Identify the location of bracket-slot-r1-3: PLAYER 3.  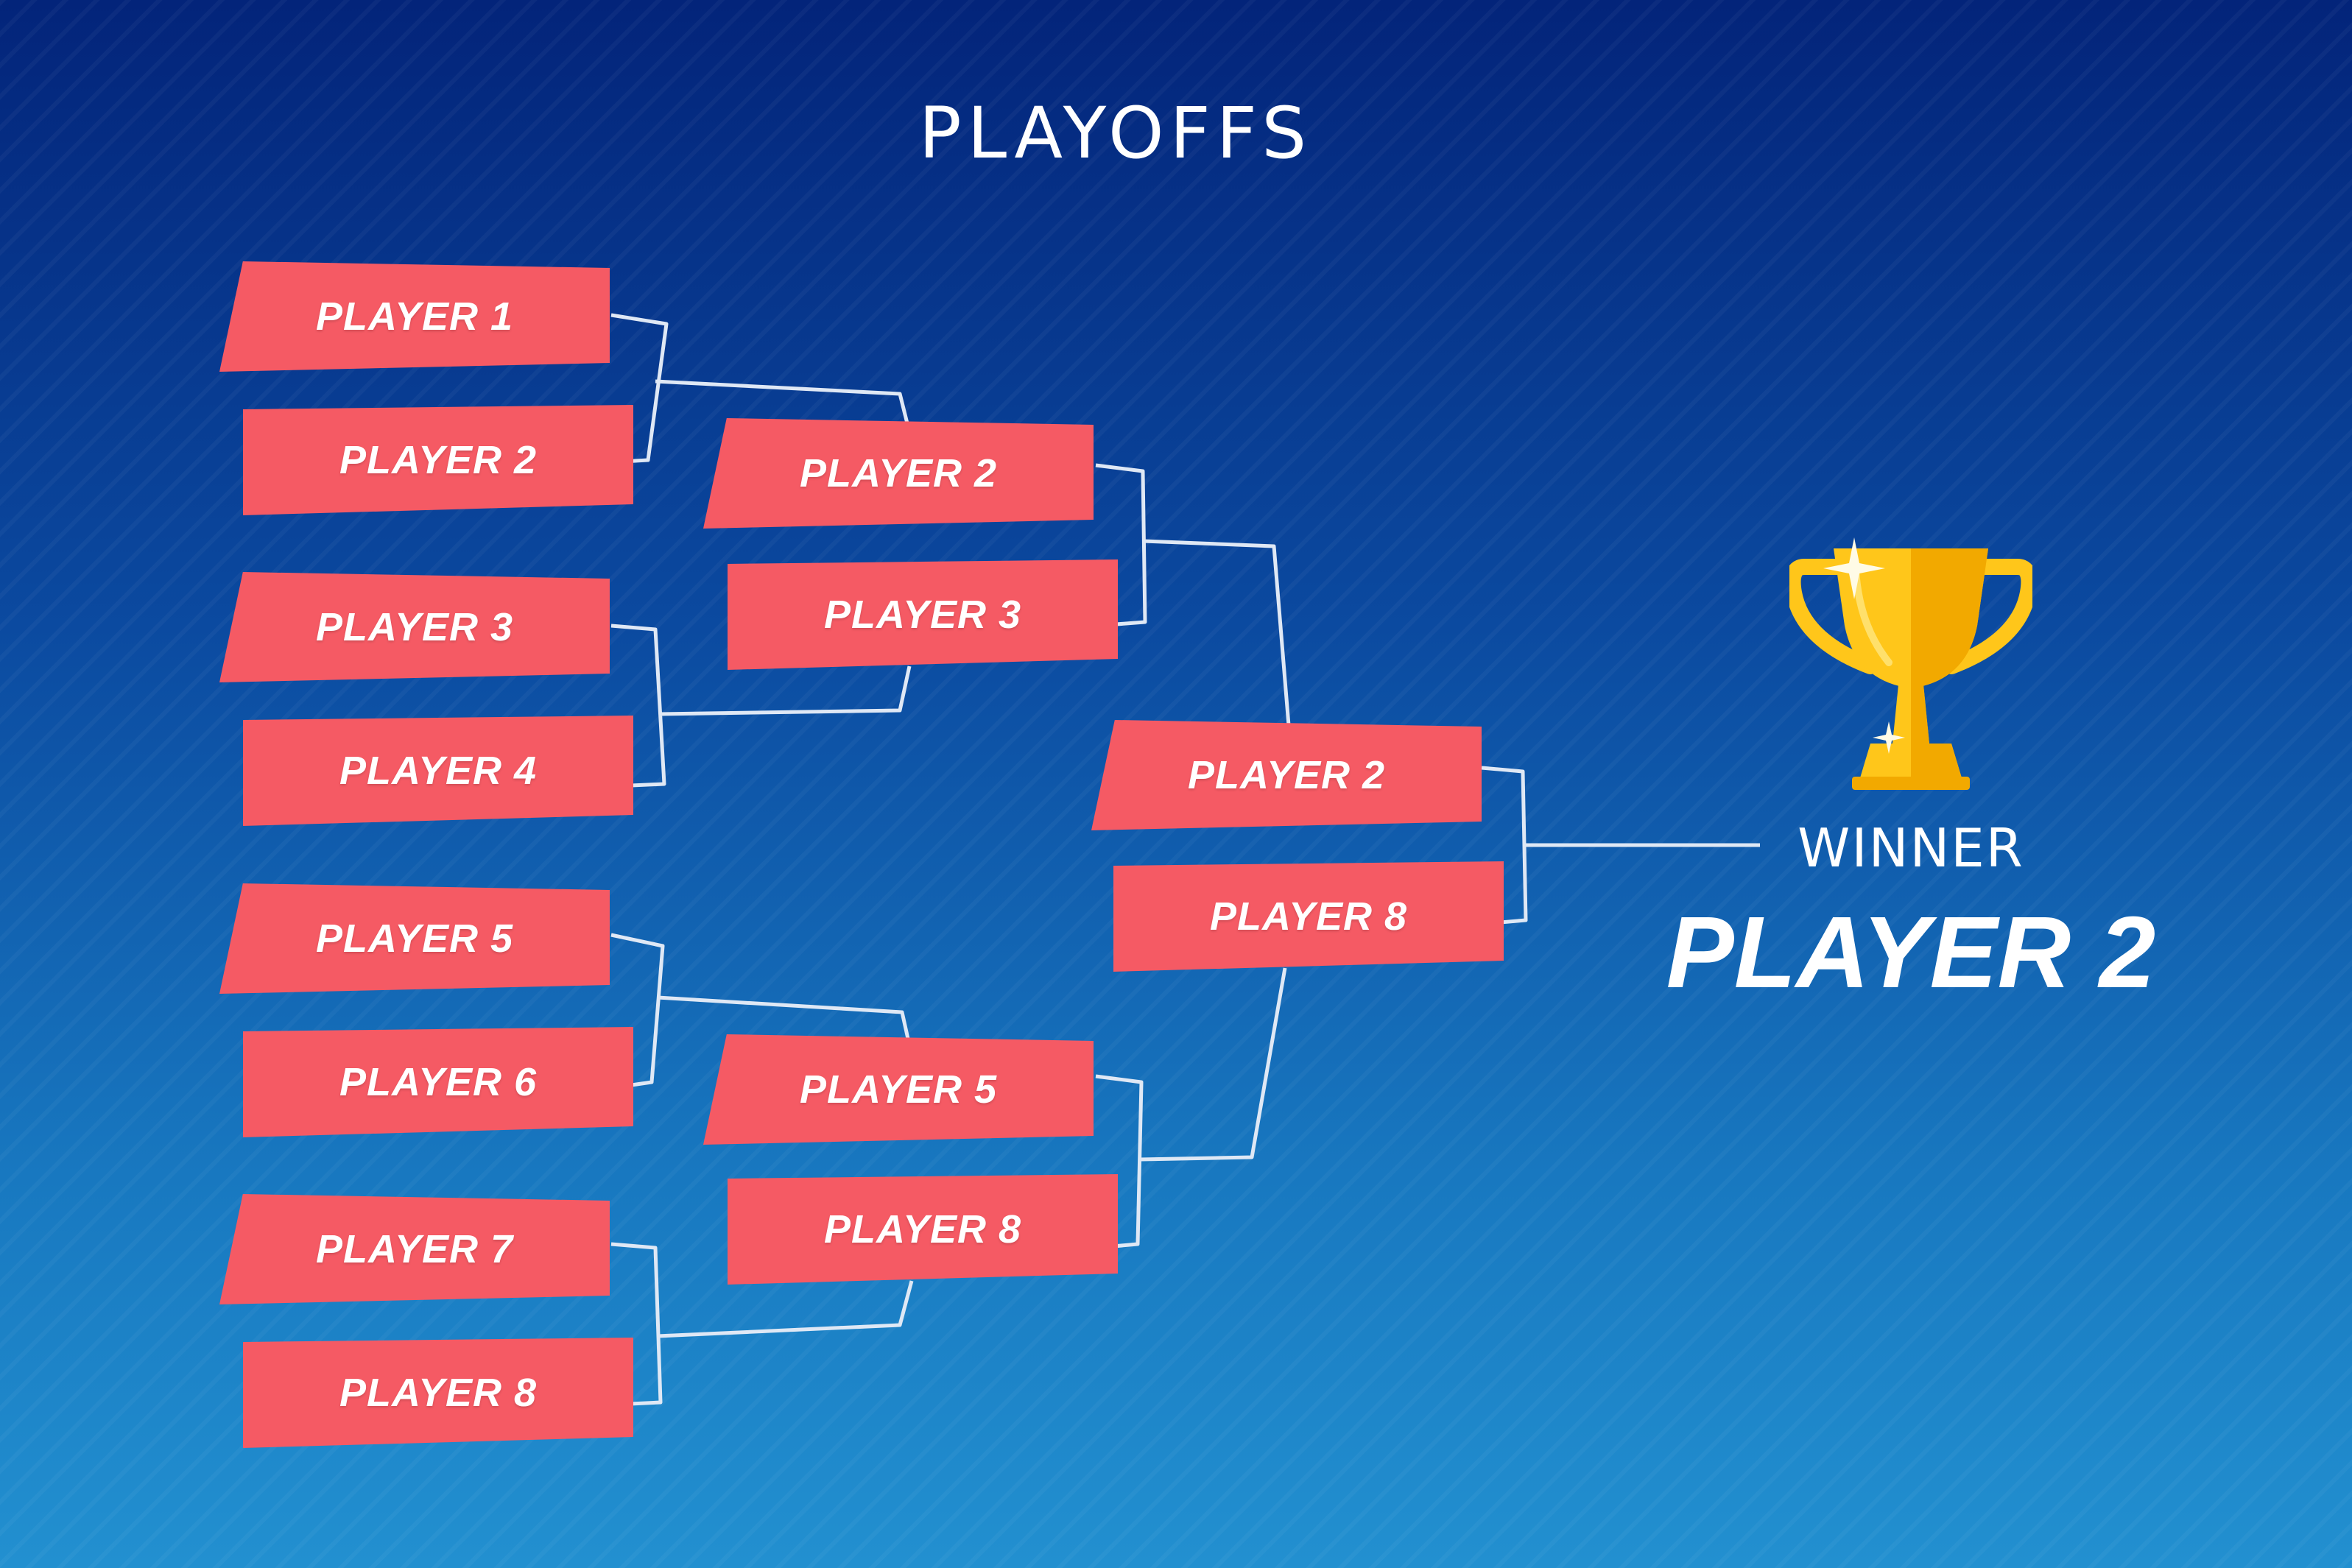
(415, 627).